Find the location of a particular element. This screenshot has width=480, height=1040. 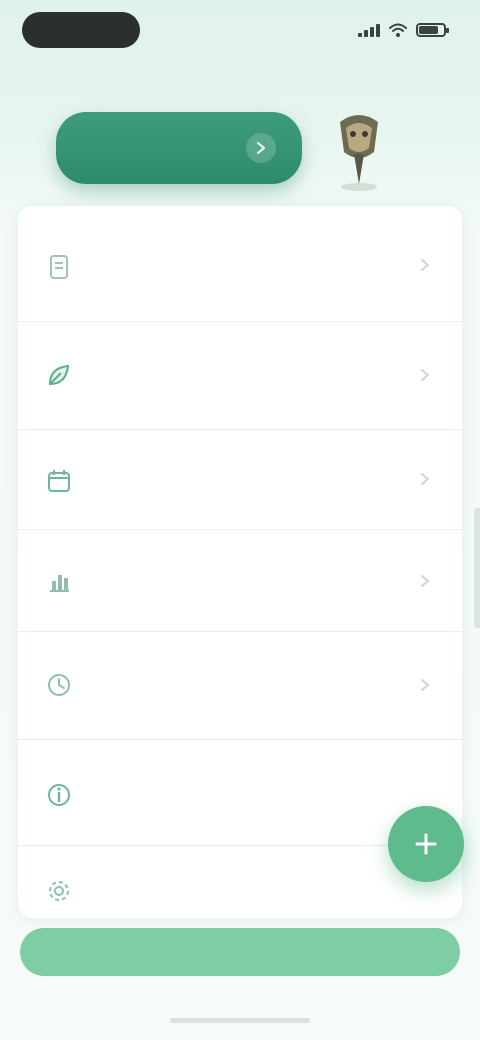

bottom-action-bar is located at coordinates (240, 952).